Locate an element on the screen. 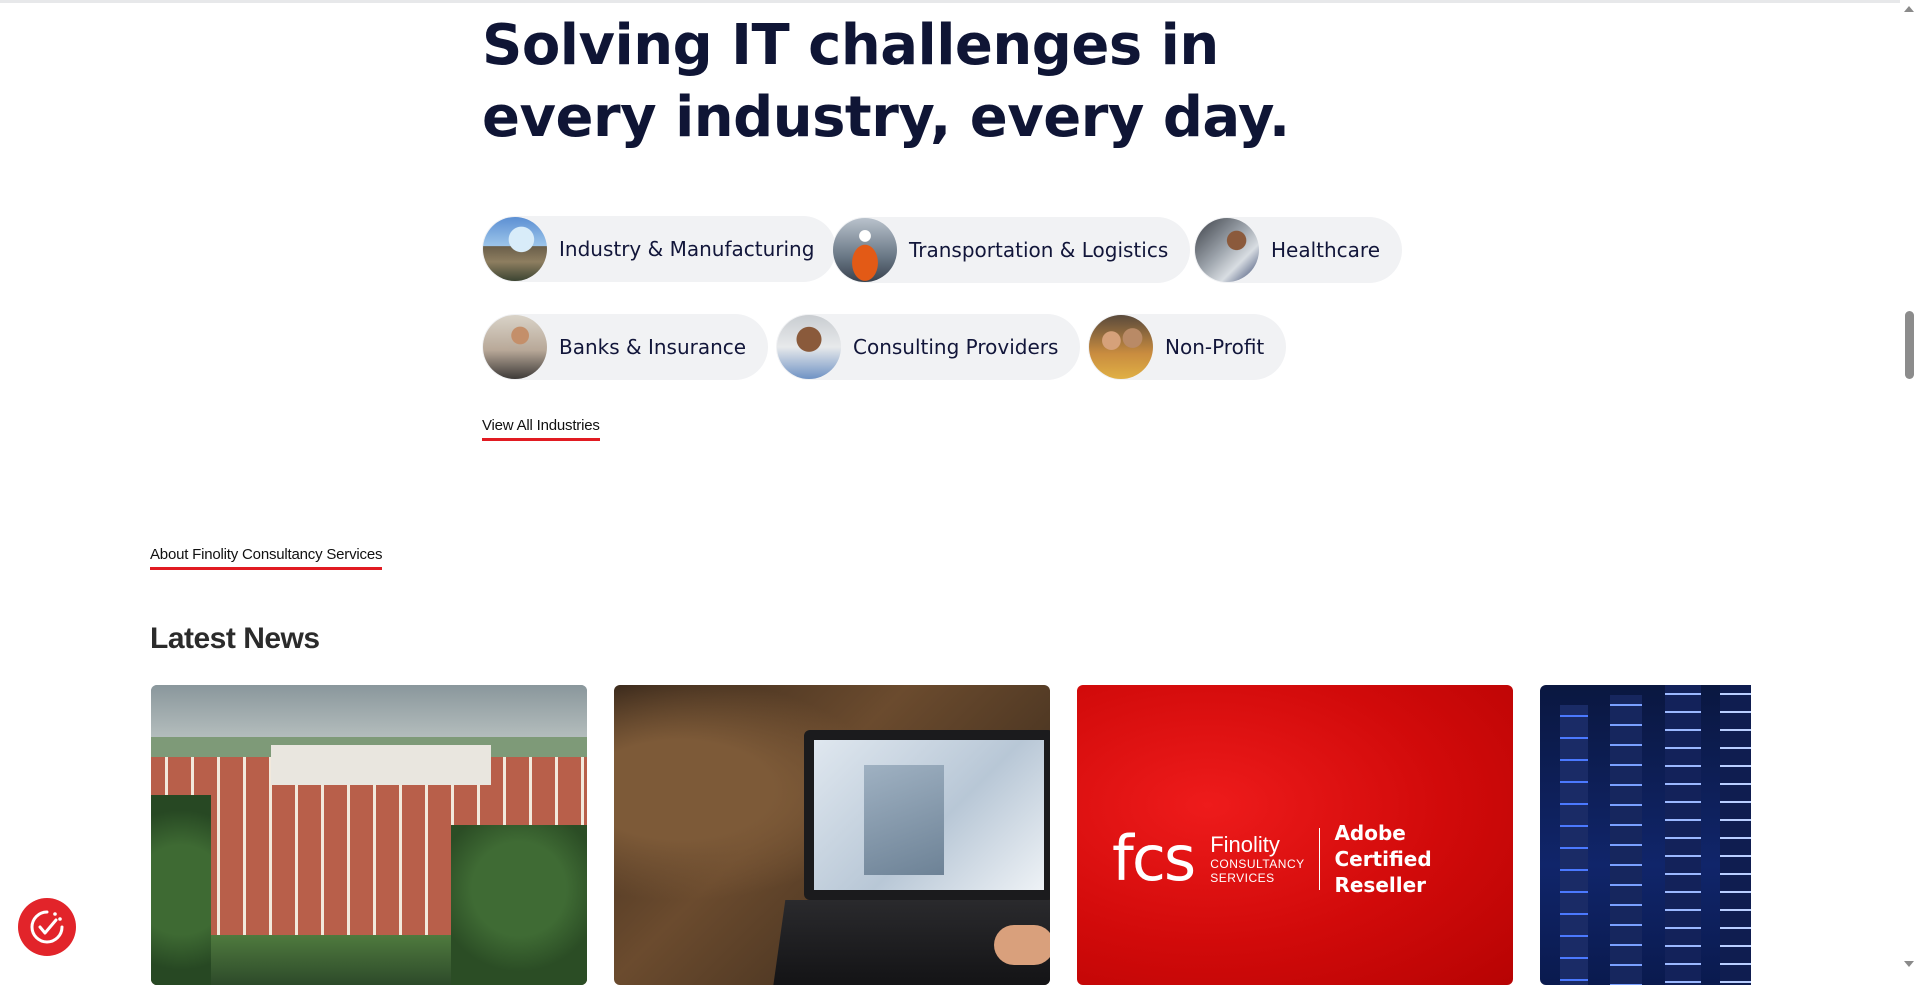 Image resolution: width=1919 pixels, height=985 pixels. banker-photo is located at coordinates (515, 347).